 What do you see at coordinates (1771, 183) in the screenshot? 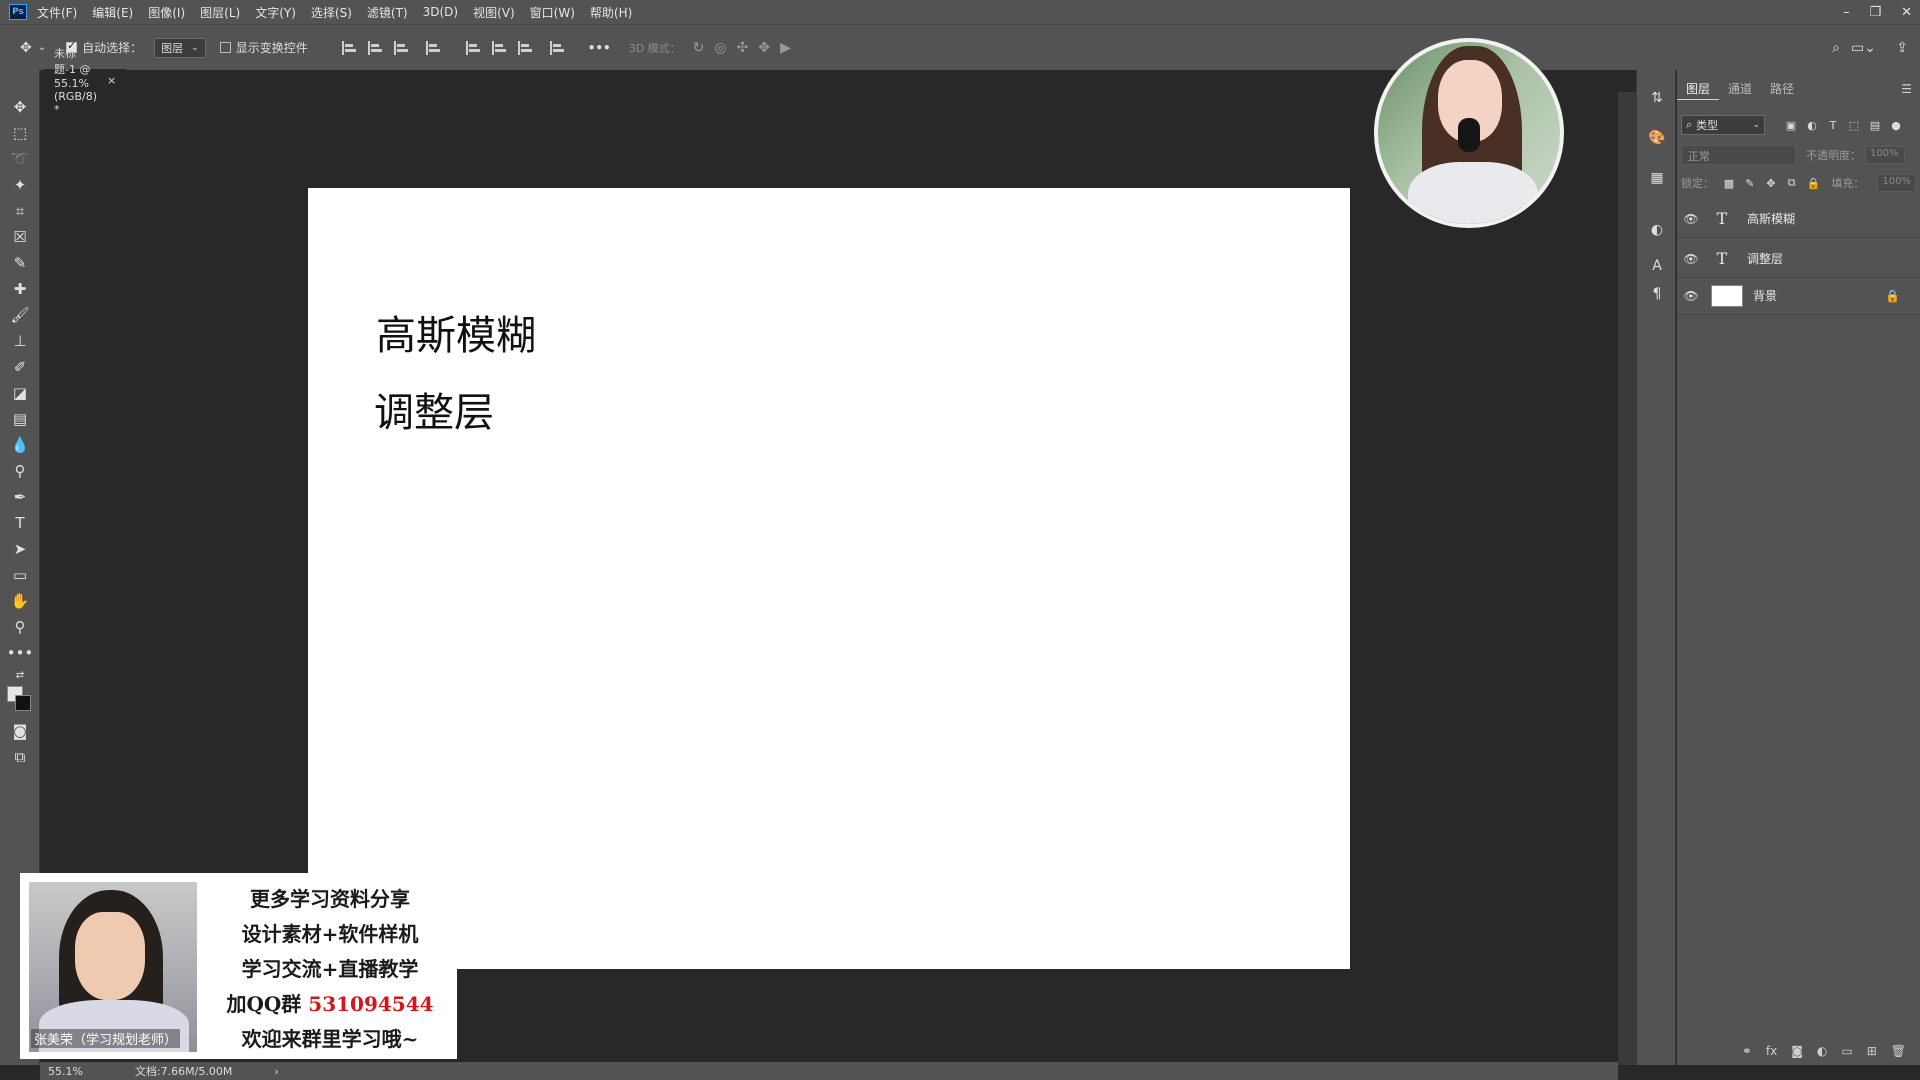
I see `lock-position-icon: ✥` at bounding box center [1771, 183].